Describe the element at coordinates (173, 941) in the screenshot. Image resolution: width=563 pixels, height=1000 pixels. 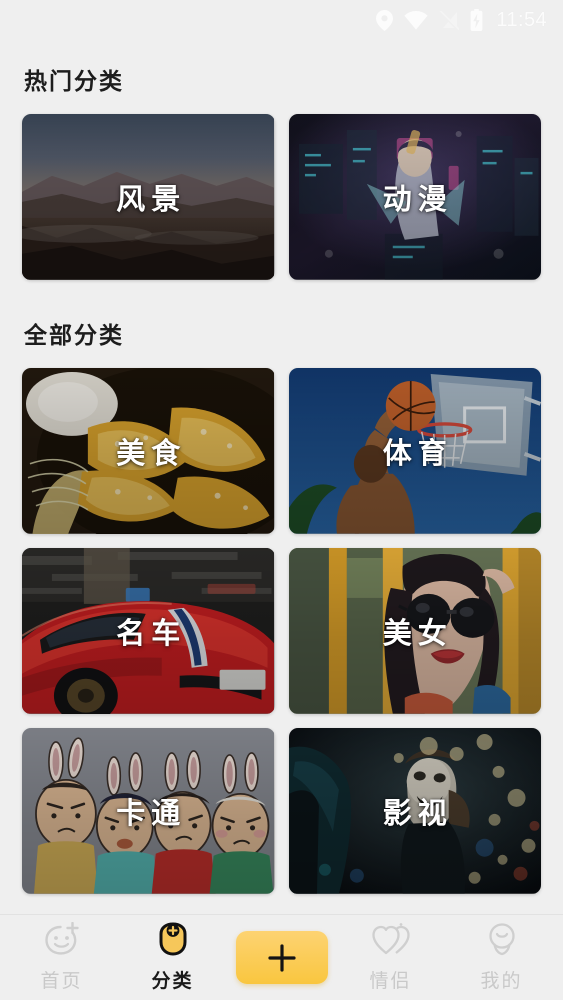
I see `category-face-plus-icon` at that location.